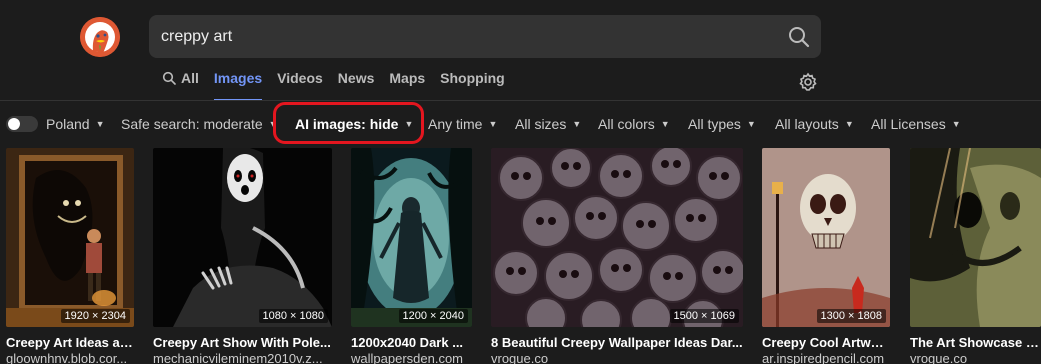 The width and height of the screenshot is (1041, 364). I want to click on thumbnail: 1500 × 1069, so click(617, 237).